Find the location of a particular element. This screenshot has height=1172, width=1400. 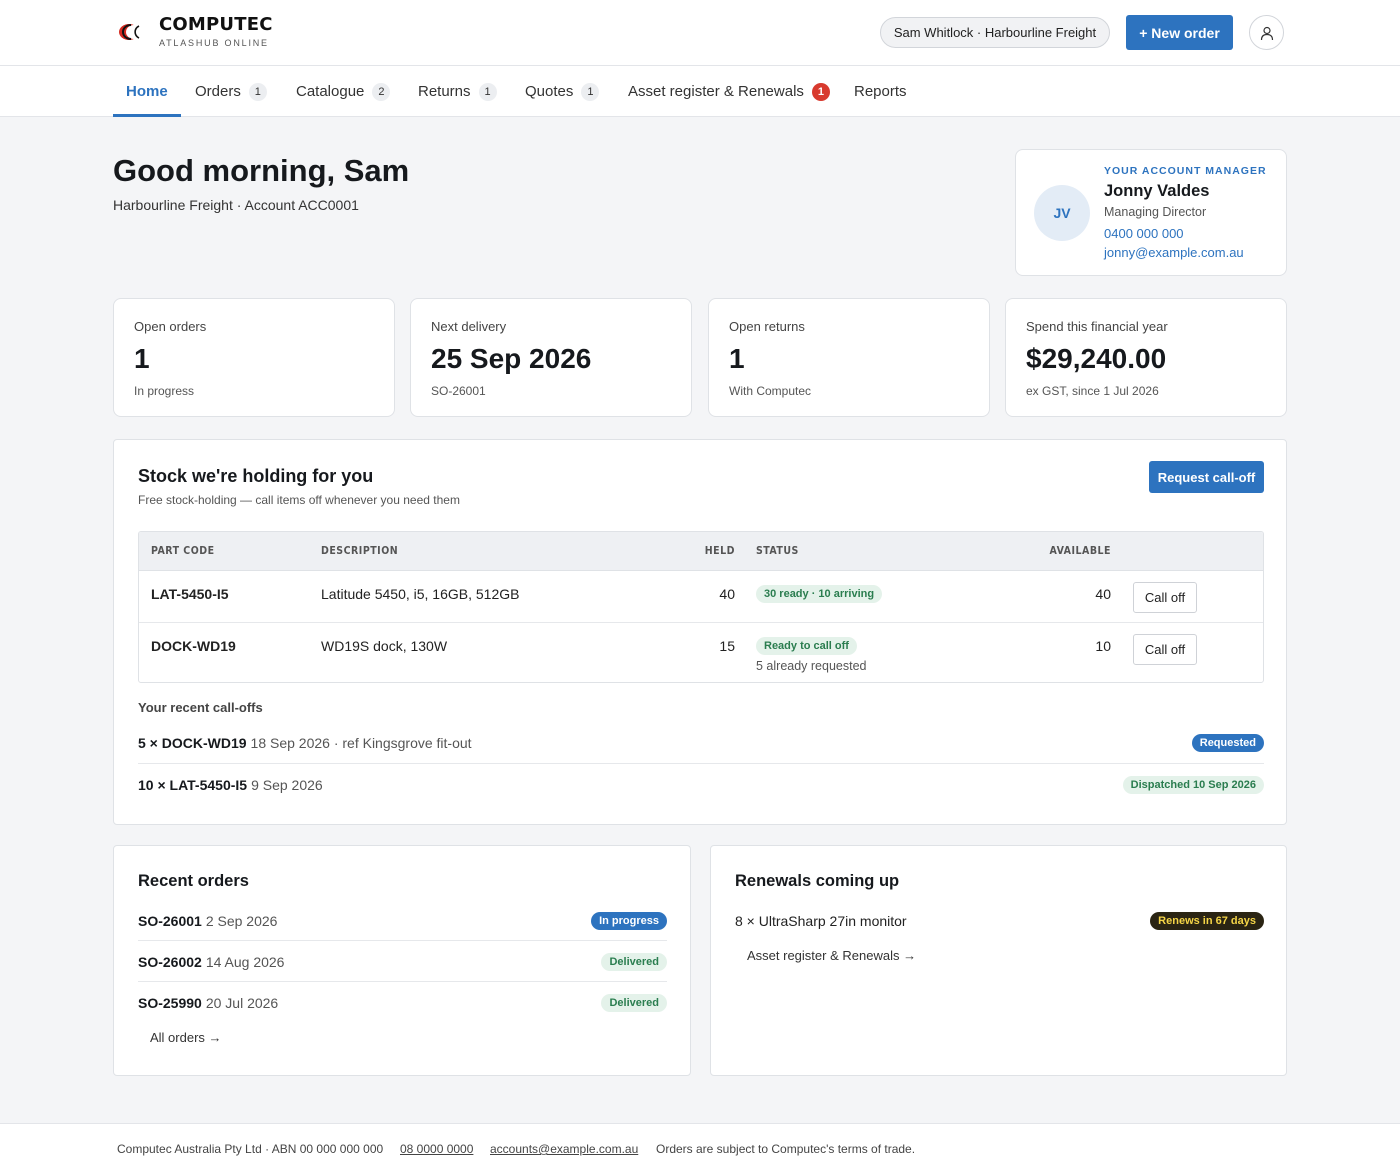

new-order-button: + New order is located at coordinates (1179, 32).